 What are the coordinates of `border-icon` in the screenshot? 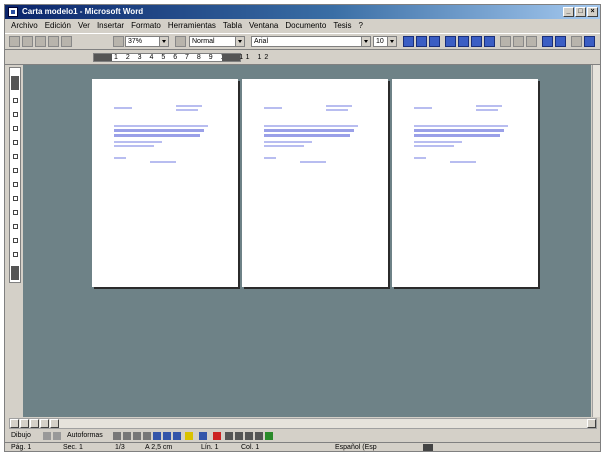 It's located at (560, 41).